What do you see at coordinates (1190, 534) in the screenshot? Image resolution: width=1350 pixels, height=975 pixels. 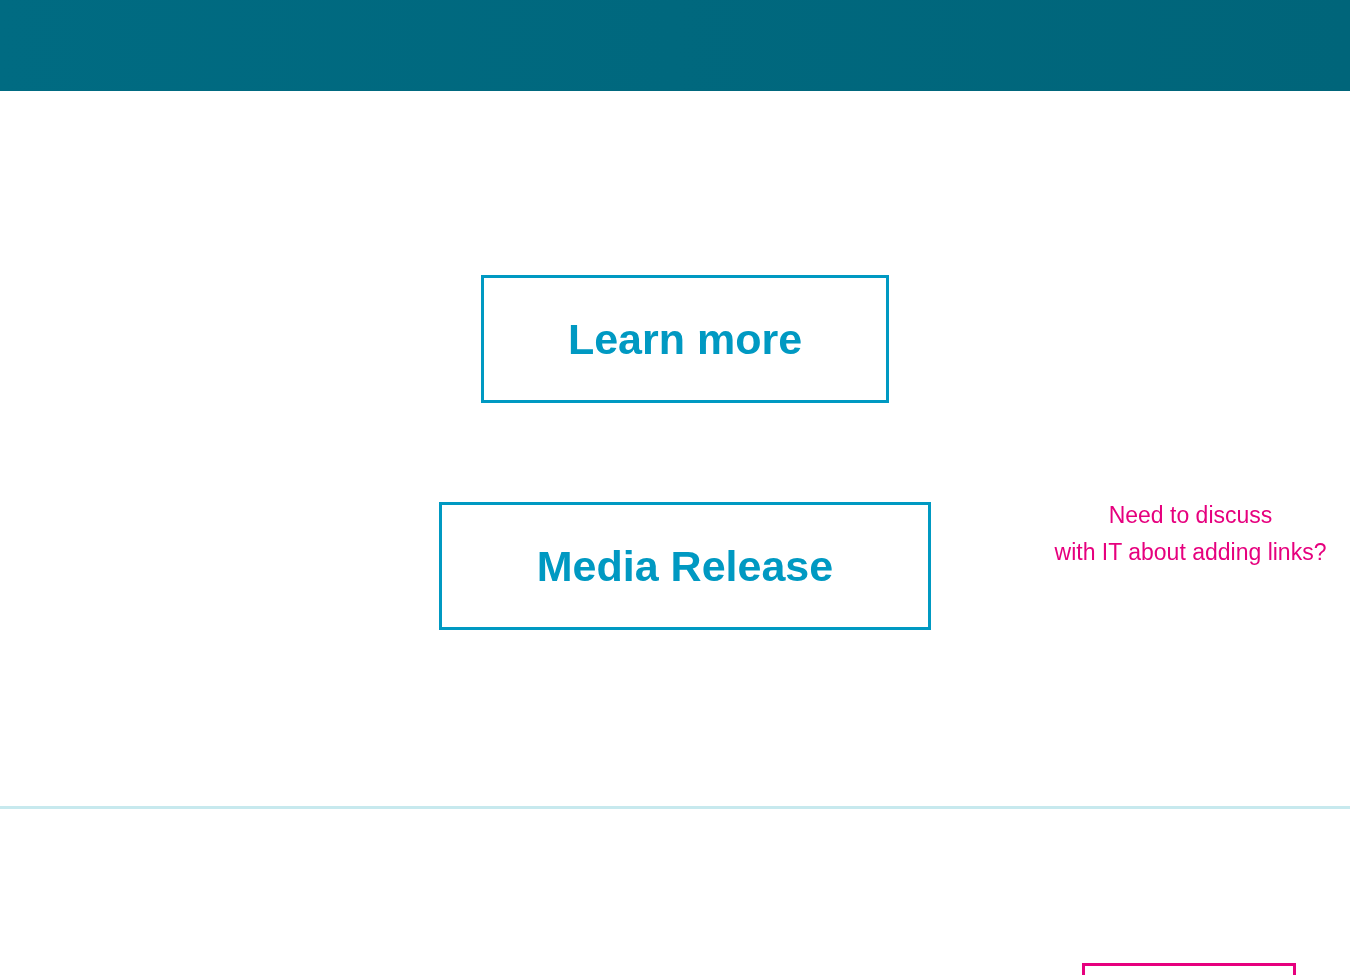 I see `annotation-note: Need to discuss with IT about adding links?` at bounding box center [1190, 534].